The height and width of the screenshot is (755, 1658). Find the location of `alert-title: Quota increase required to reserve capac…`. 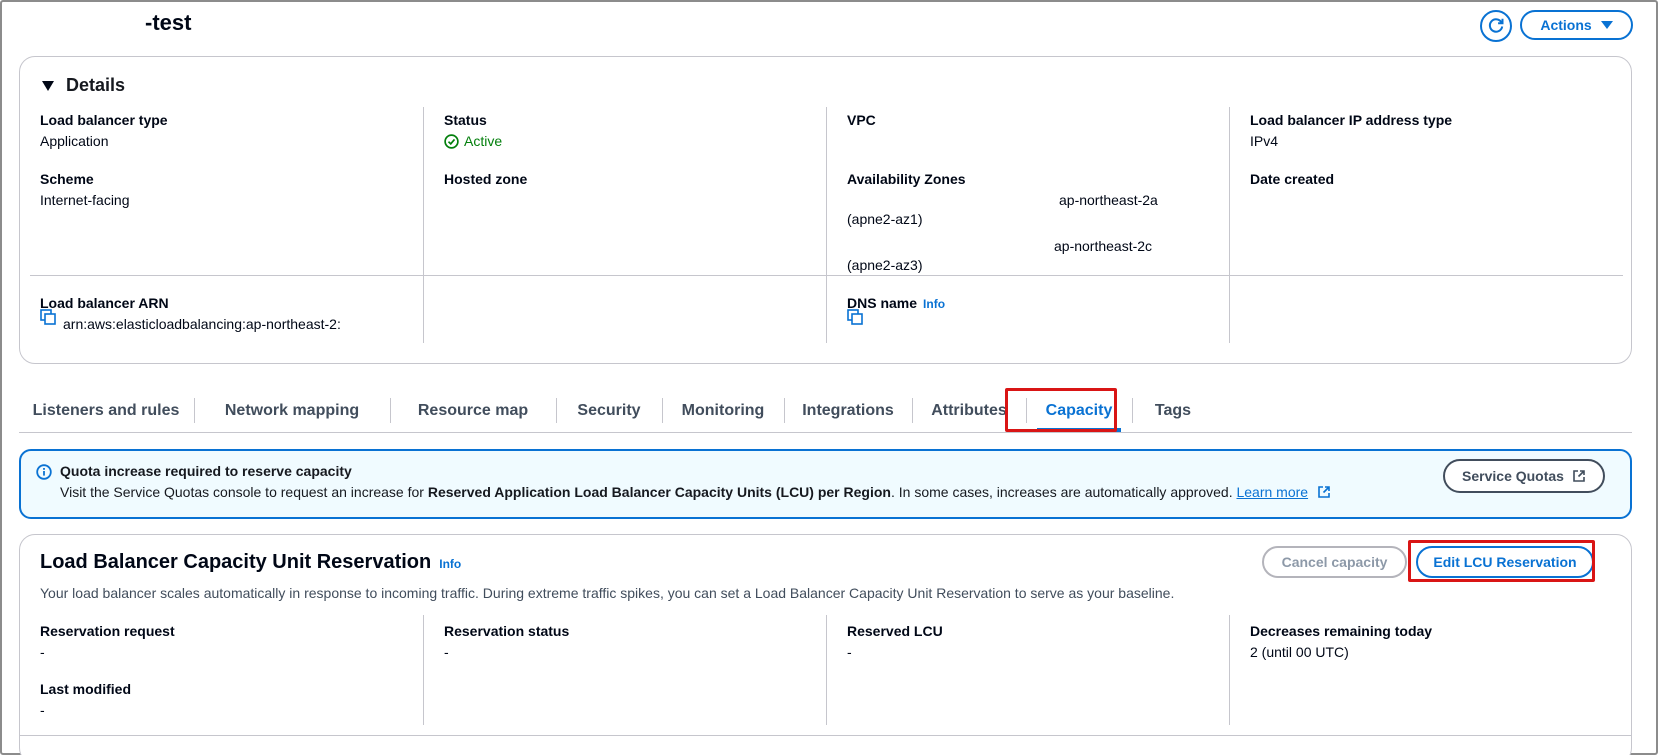

alert-title: Quota increase required to reserve capac… is located at coordinates (206, 471).